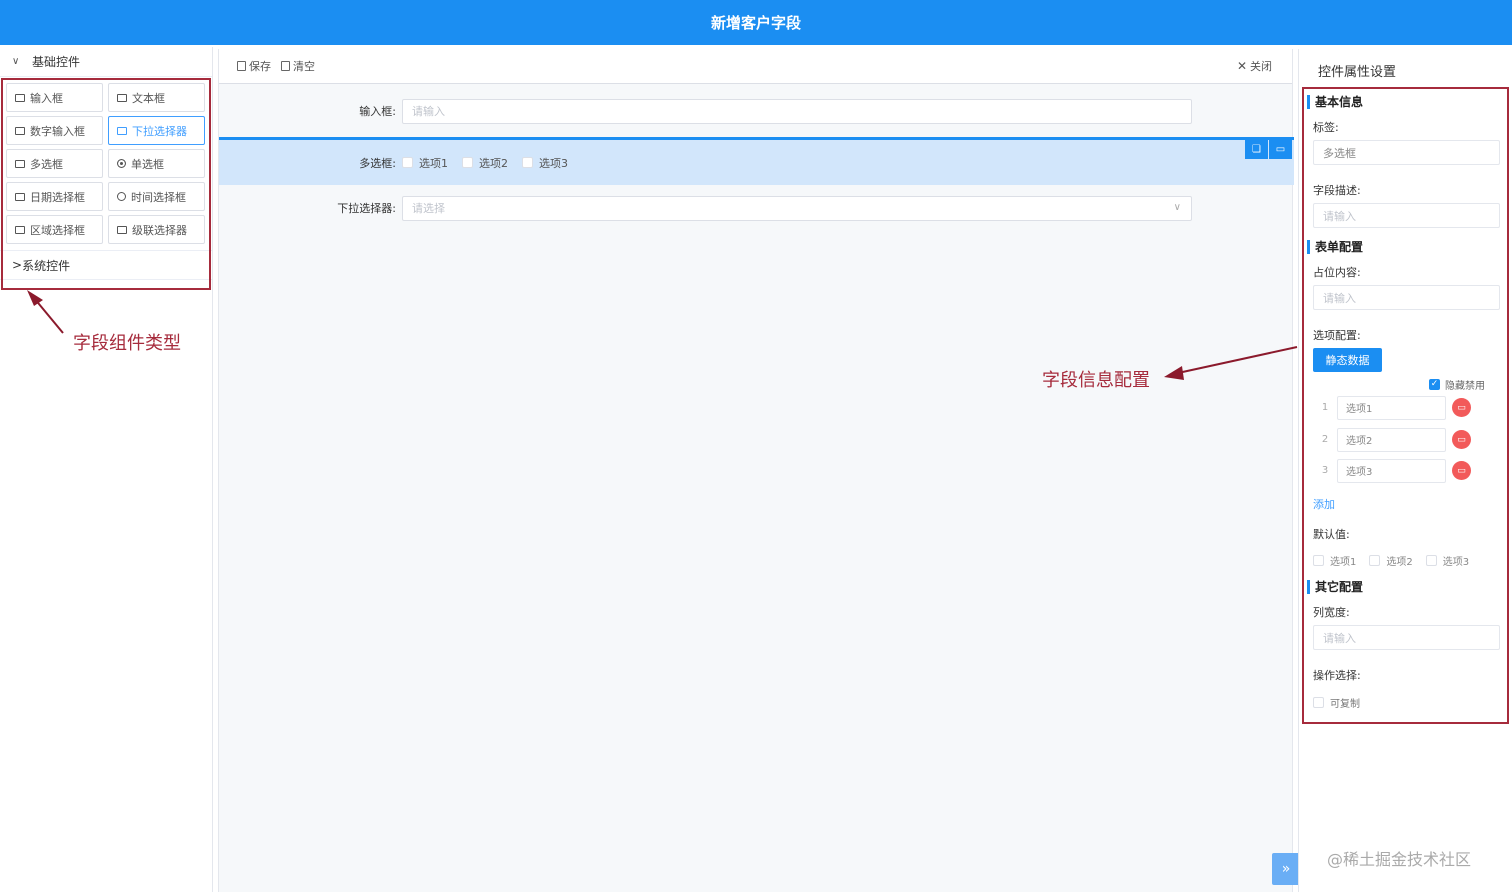  I want to click on control-textarea: 文本框, so click(156, 97).